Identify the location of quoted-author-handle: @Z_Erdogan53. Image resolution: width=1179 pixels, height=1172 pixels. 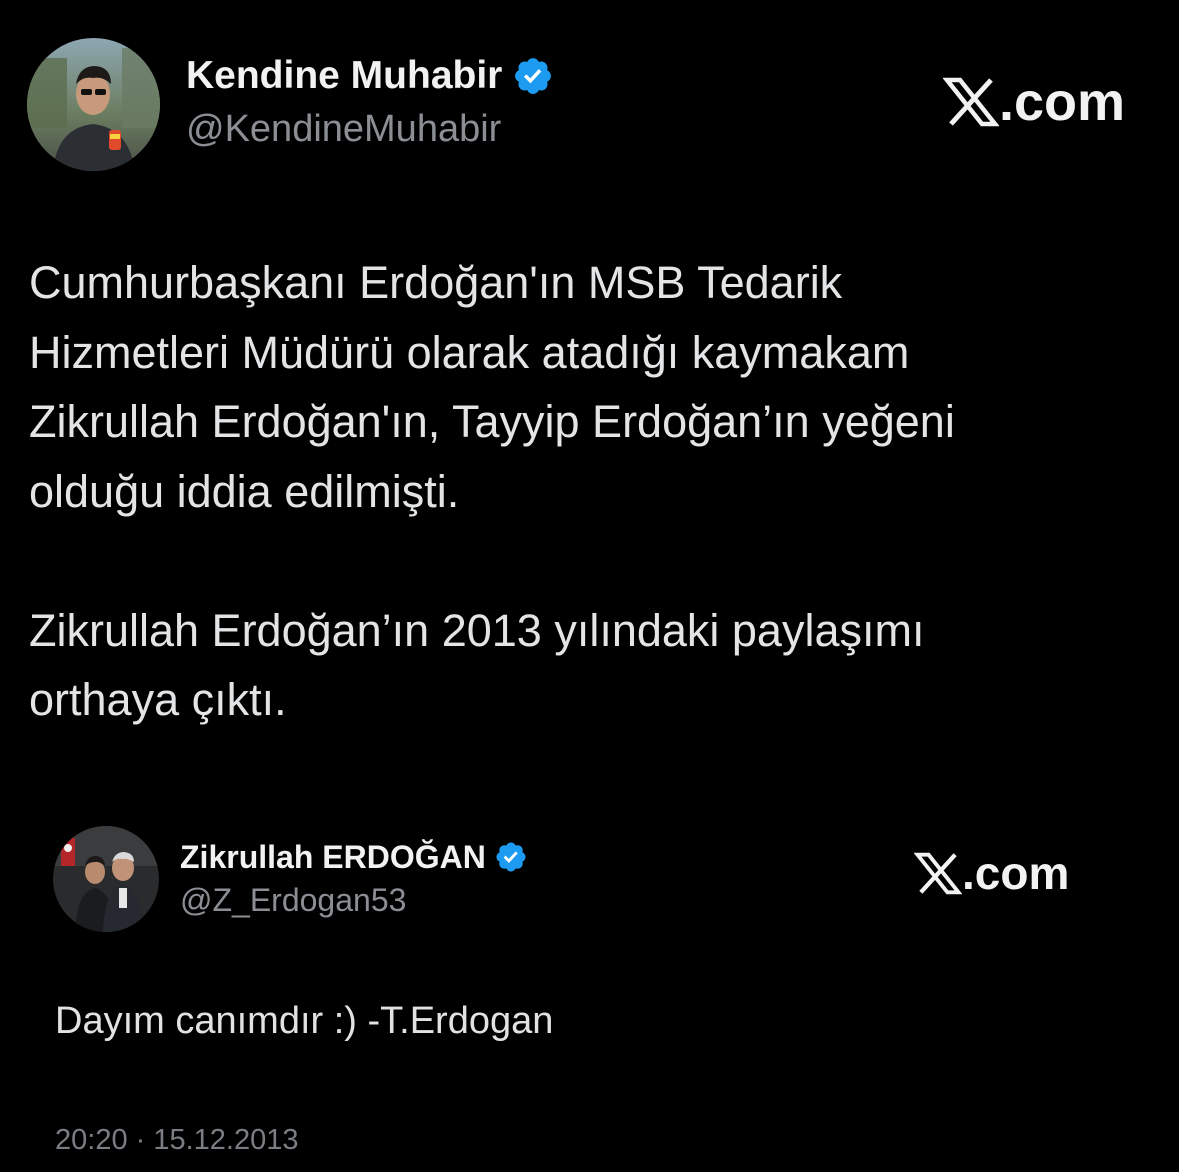
(293, 900).